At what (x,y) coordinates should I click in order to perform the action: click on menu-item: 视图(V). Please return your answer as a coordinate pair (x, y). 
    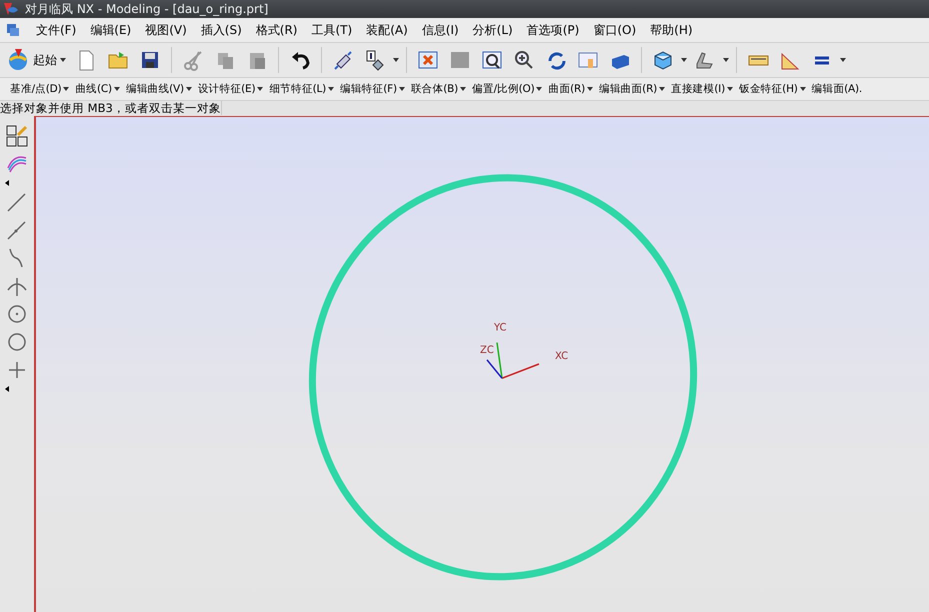
    Looking at the image, I should click on (166, 30).